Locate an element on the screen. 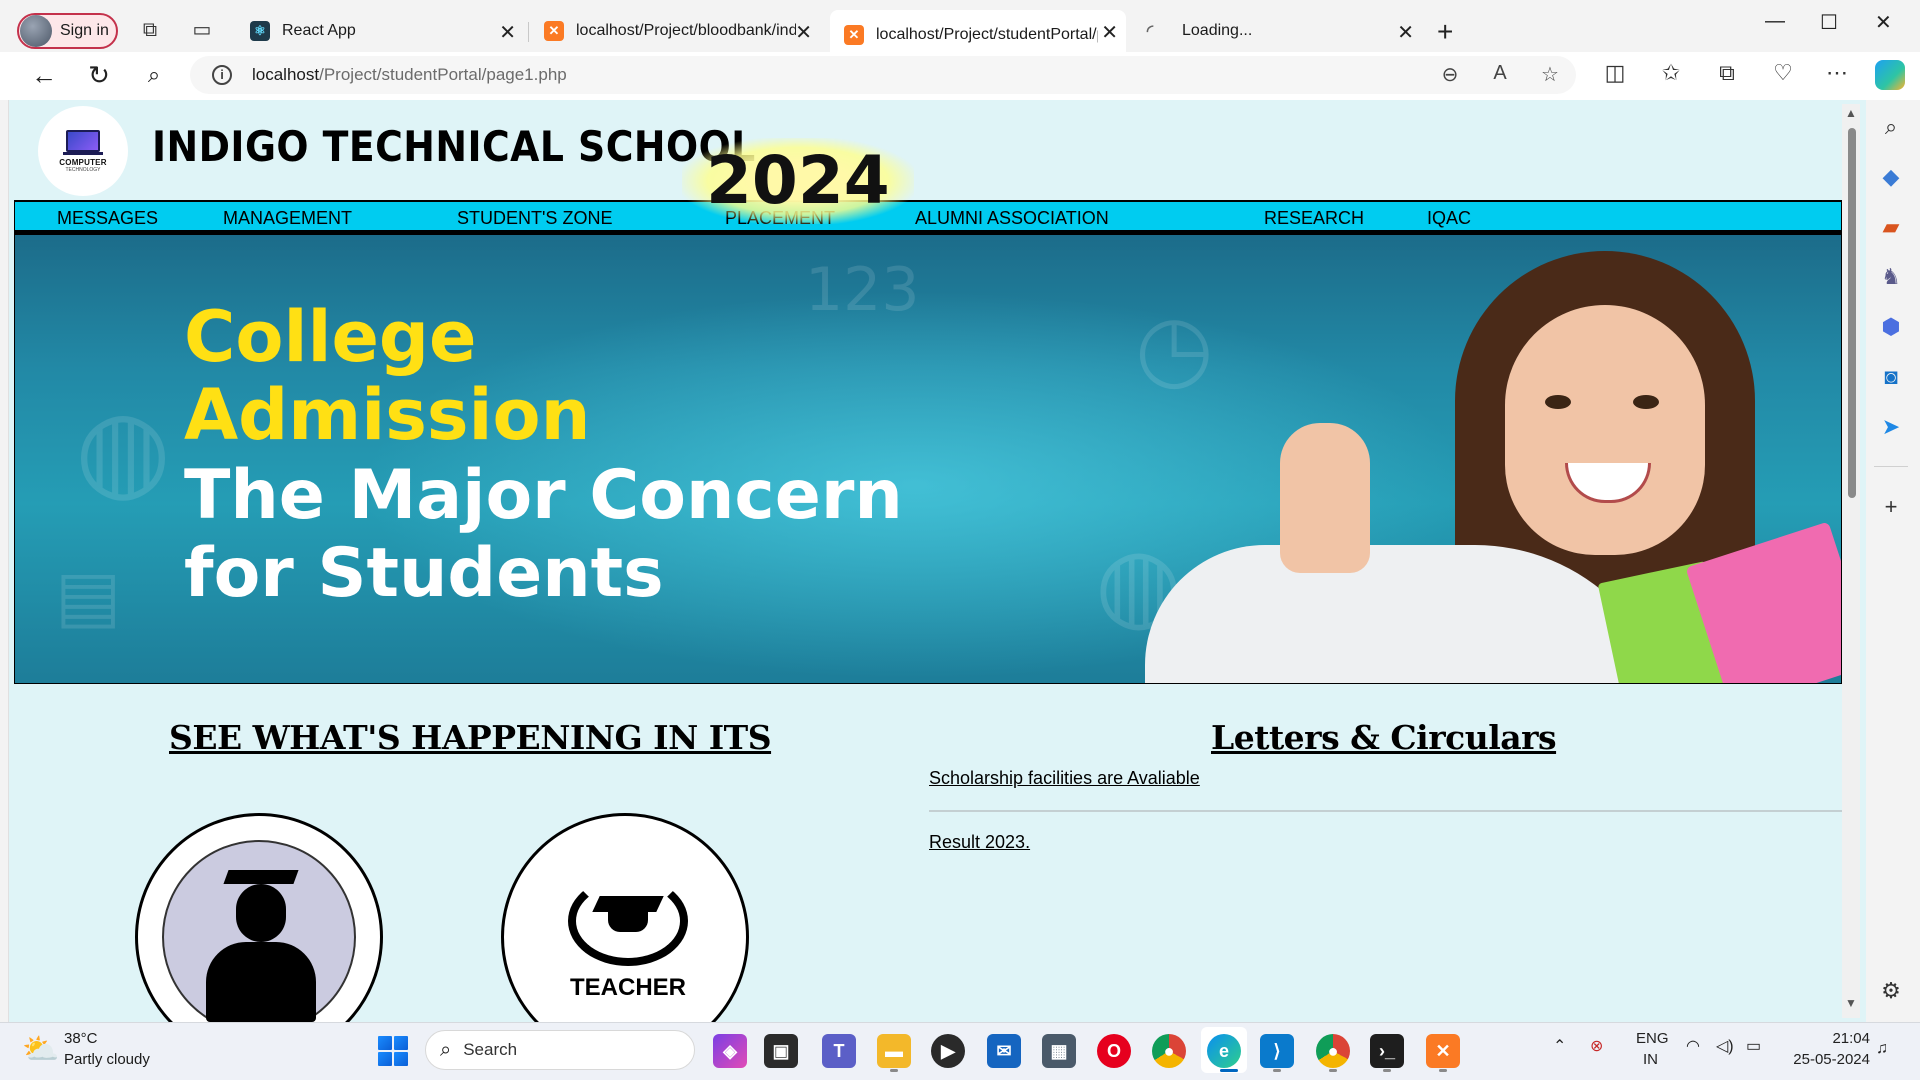 The width and height of the screenshot is (1920, 1080). sidebar-add-icon: + is located at coordinates (1891, 507).